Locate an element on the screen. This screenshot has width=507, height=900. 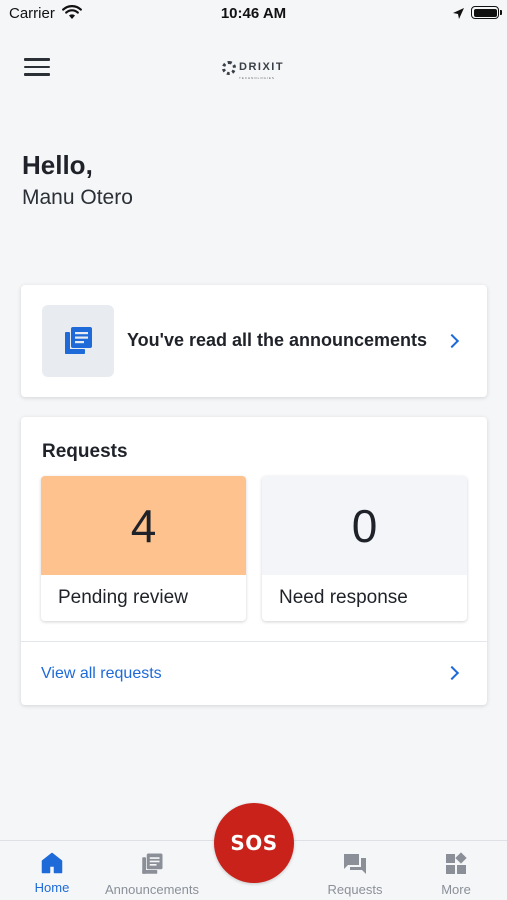
chat-icon is located at coordinates (355, 864).